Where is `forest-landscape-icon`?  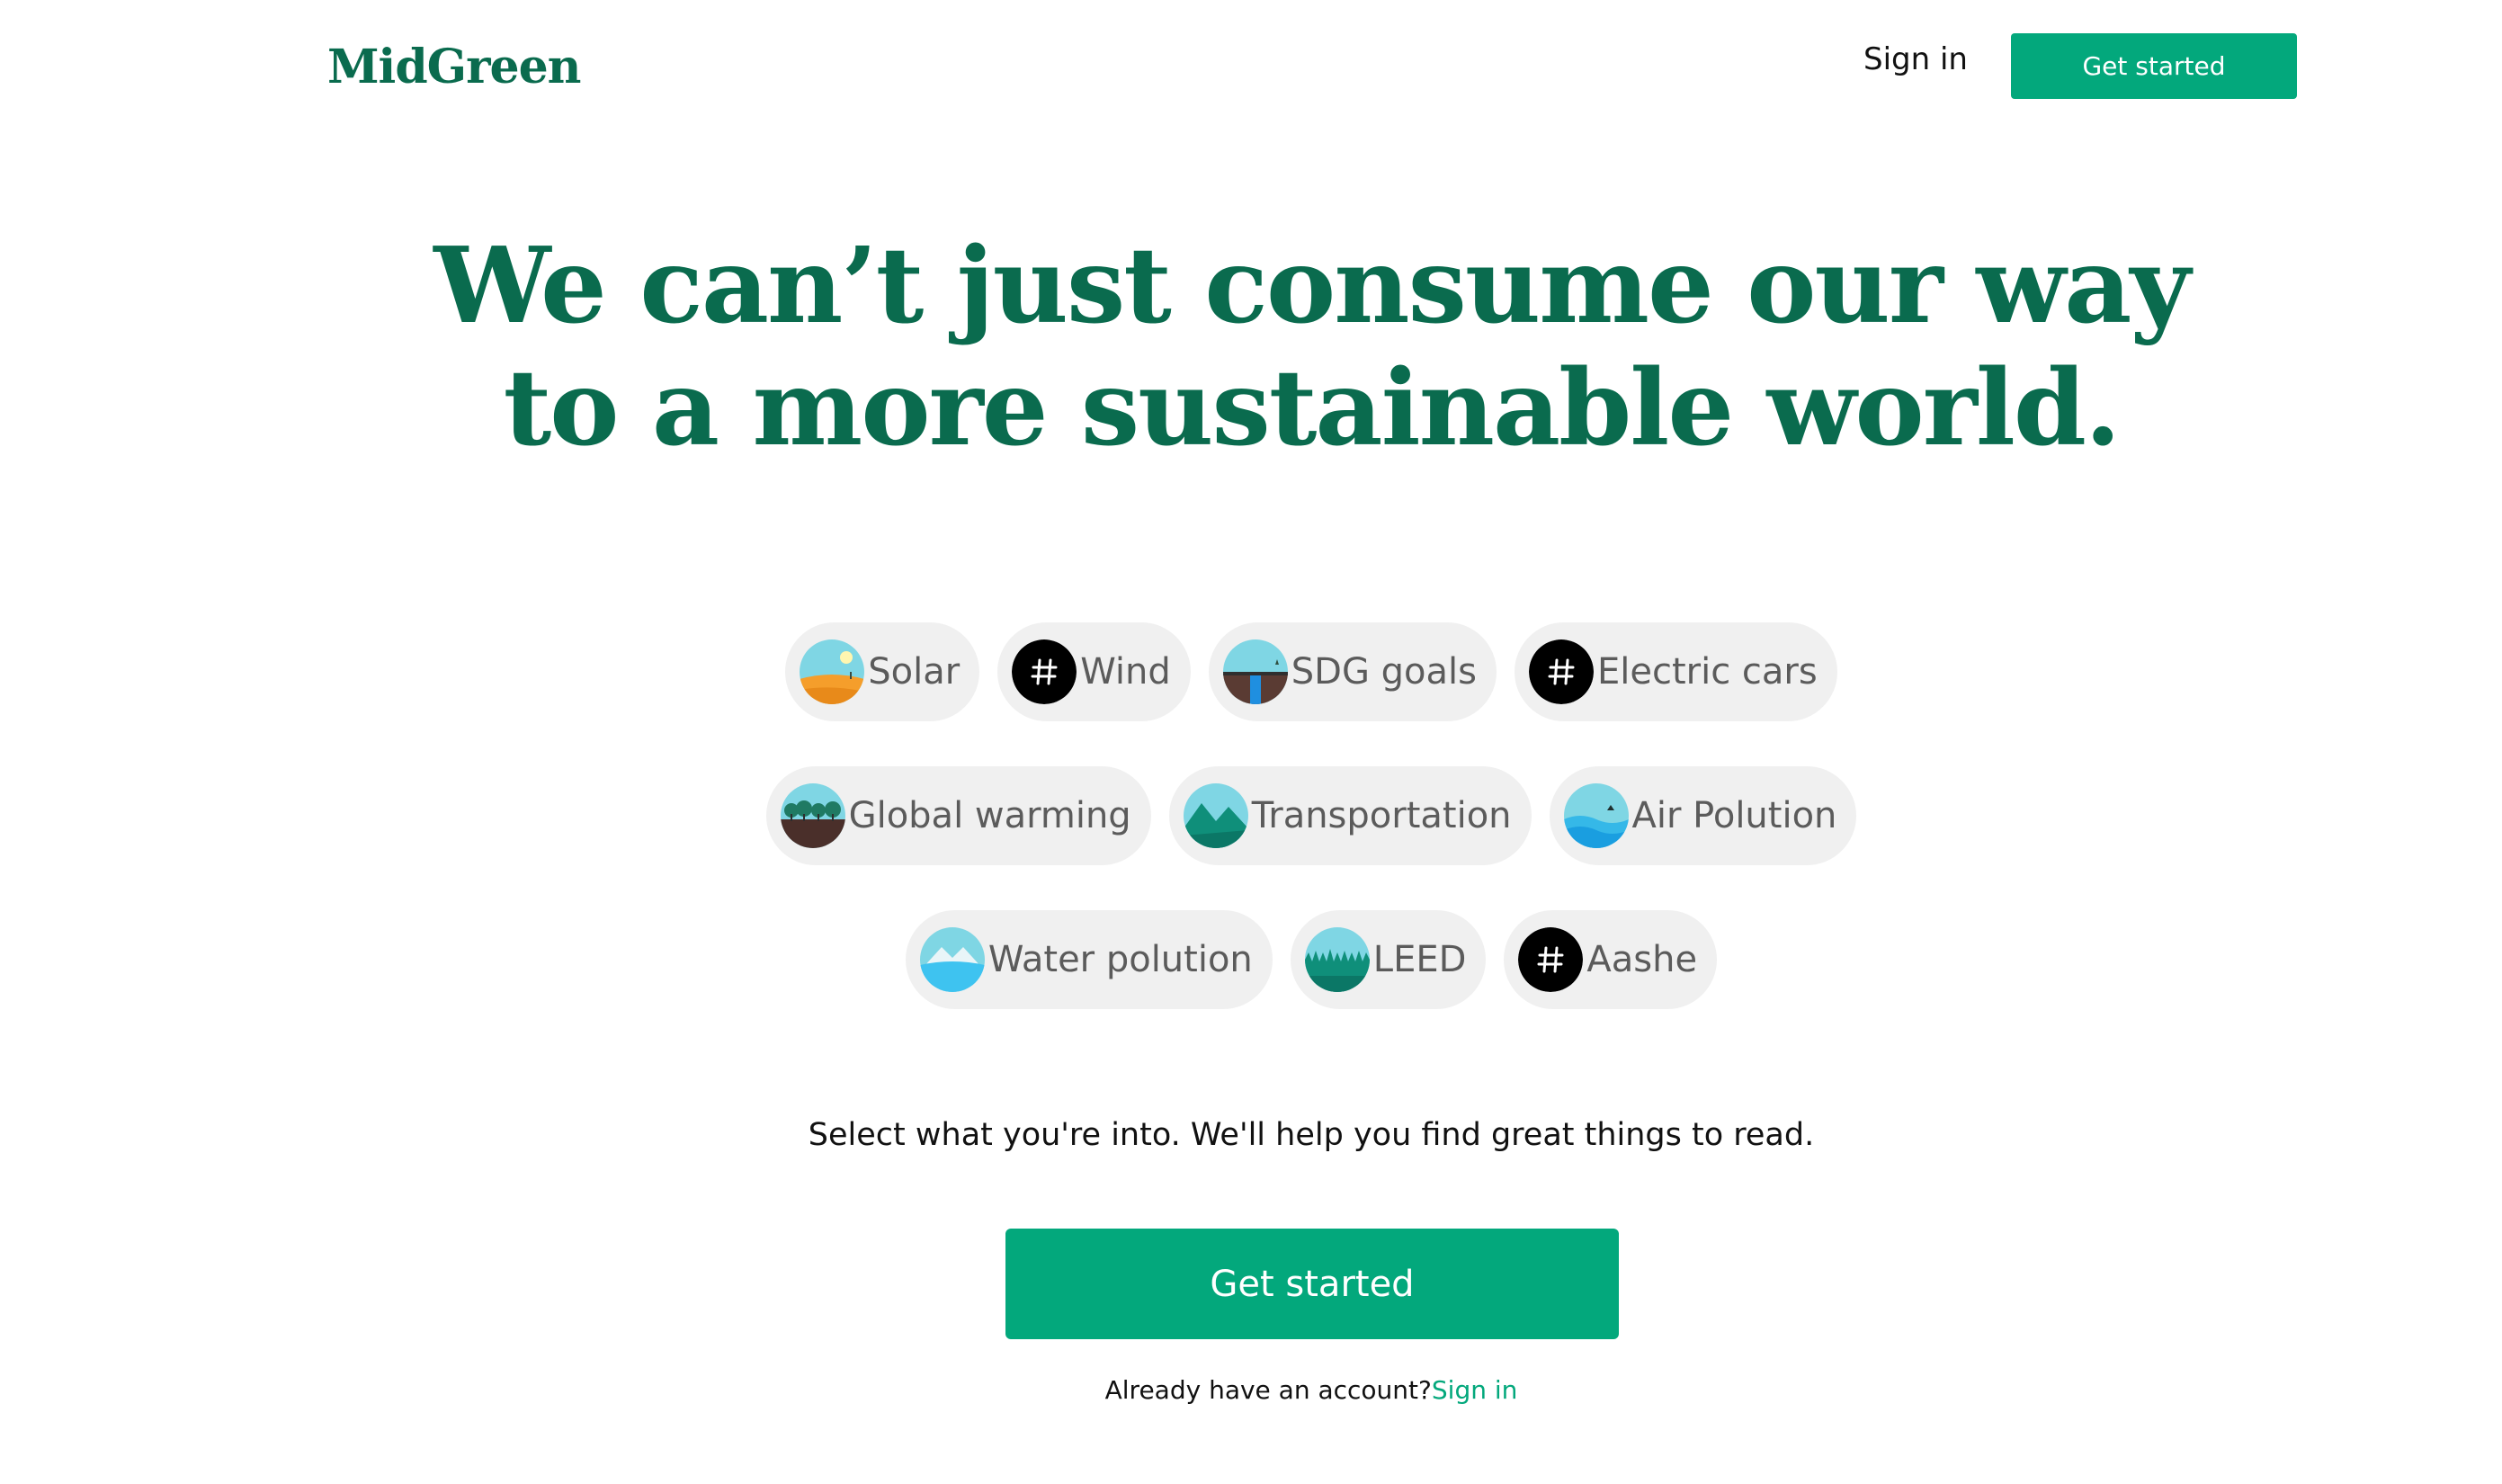
forest-landscape-icon is located at coordinates (812, 815).